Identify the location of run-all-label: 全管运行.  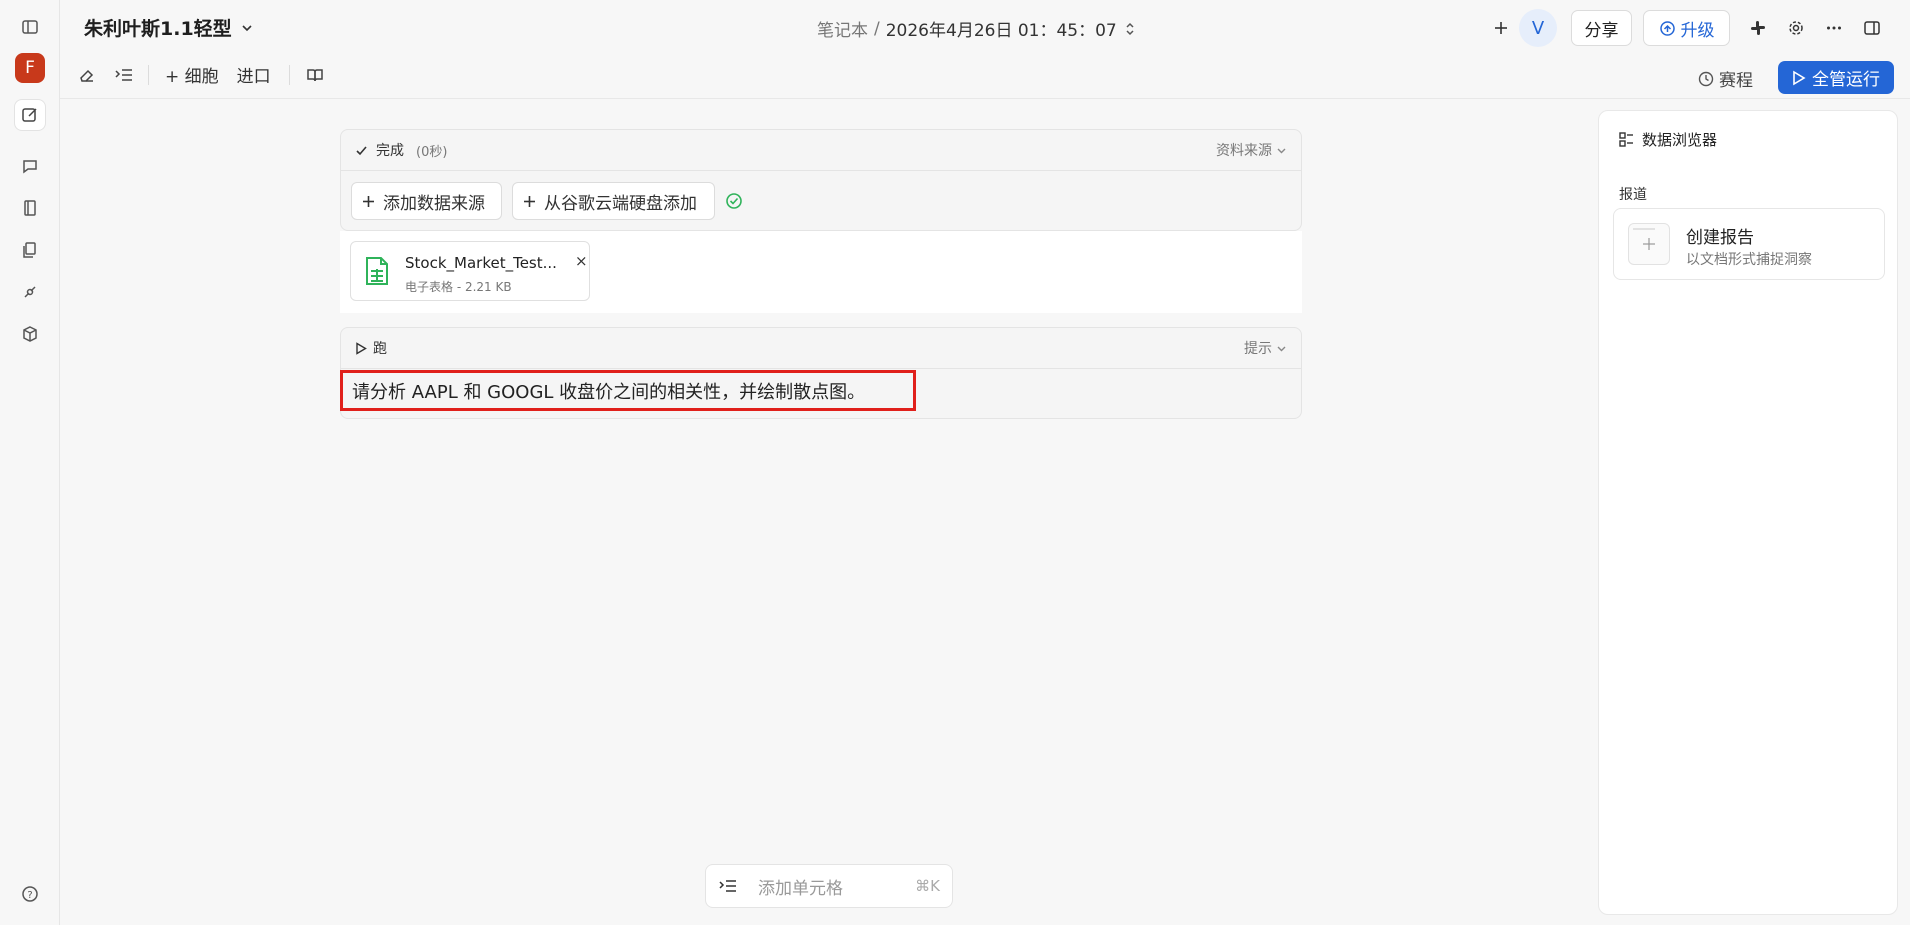
(1846, 80).